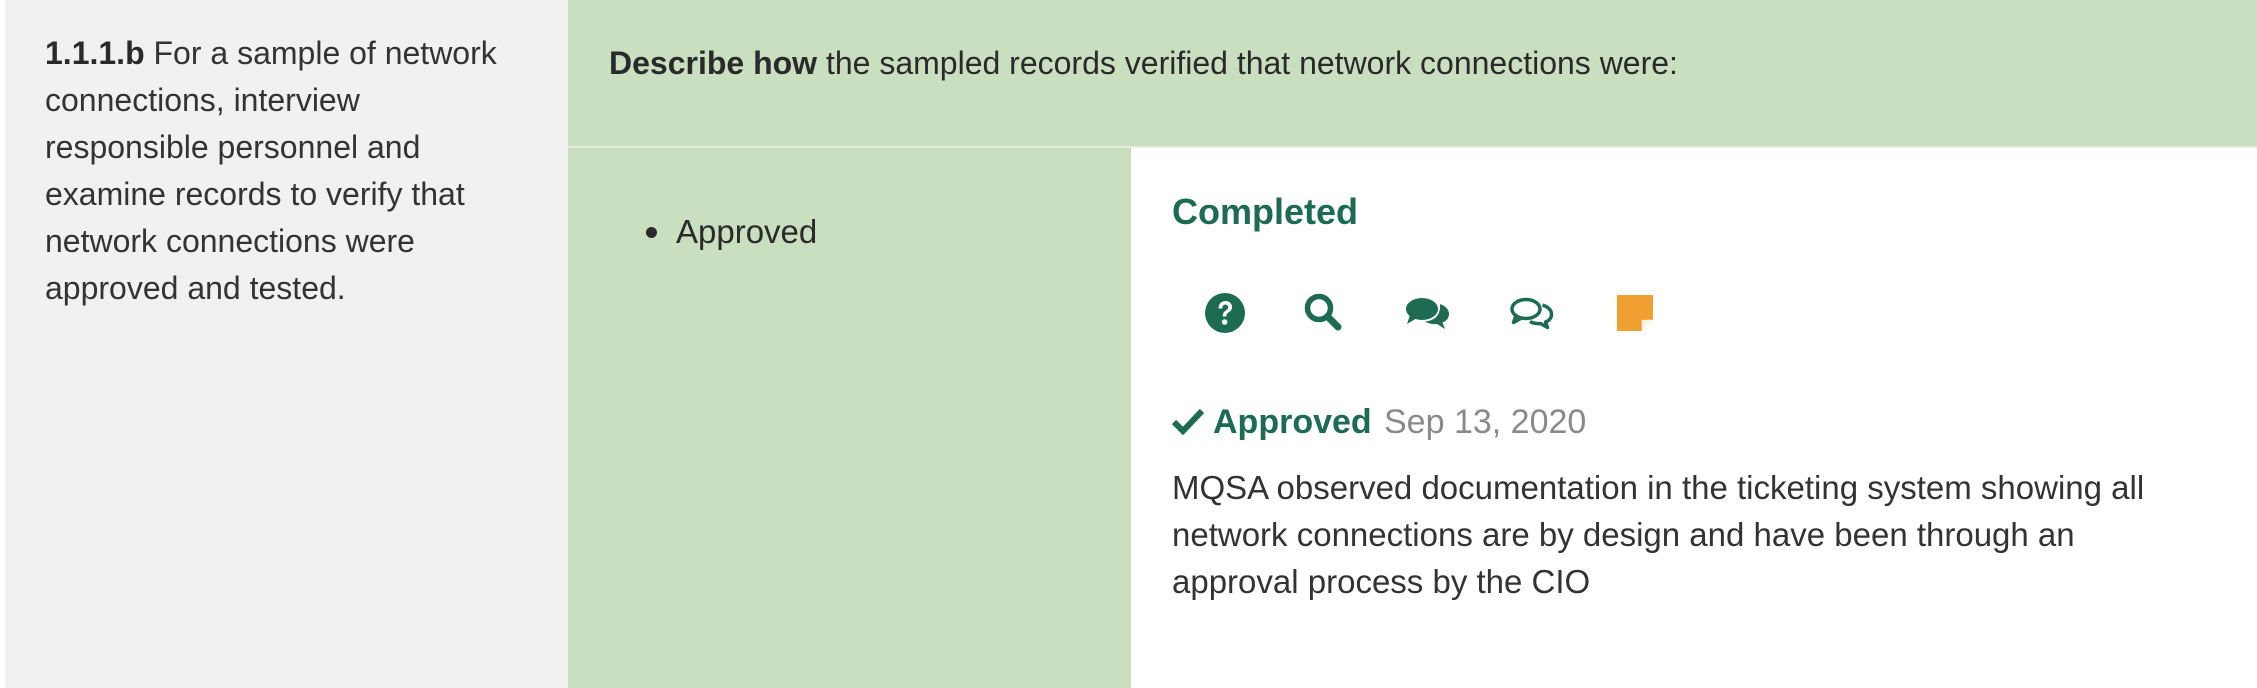 Image resolution: width=2257 pixels, height=688 pixels. Describe the element at coordinates (1635, 313) in the screenshot. I see `sticky-note-icon` at that location.